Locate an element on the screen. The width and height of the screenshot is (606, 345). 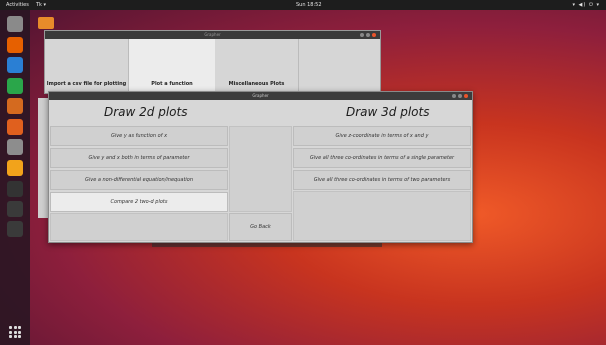
go-back-button: Go Back is located at coordinates (260, 227).